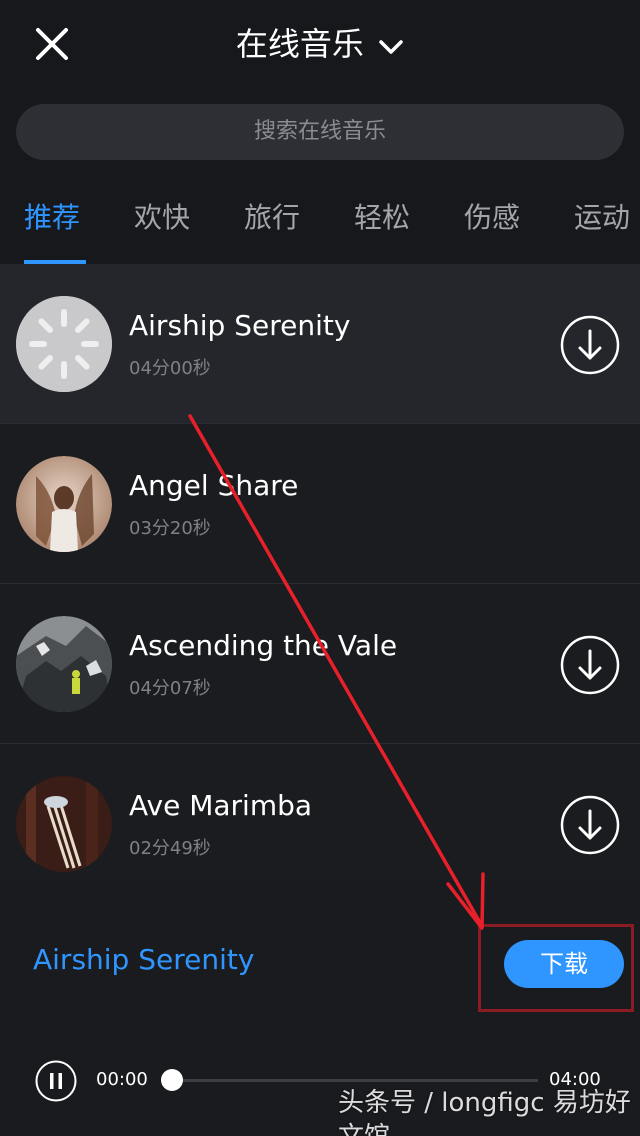 The width and height of the screenshot is (640, 1136). I want to click on category-tabs: 推荐 欢快 旅行 轻松 伤感 运动, so click(320, 223).